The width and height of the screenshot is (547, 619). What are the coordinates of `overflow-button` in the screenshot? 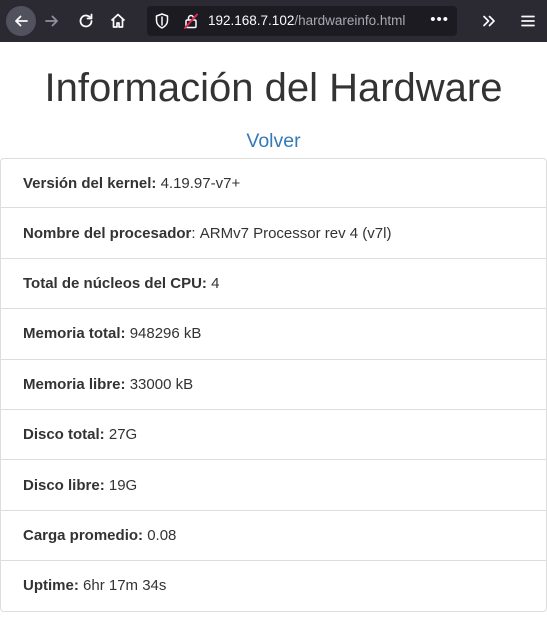 It's located at (489, 21).